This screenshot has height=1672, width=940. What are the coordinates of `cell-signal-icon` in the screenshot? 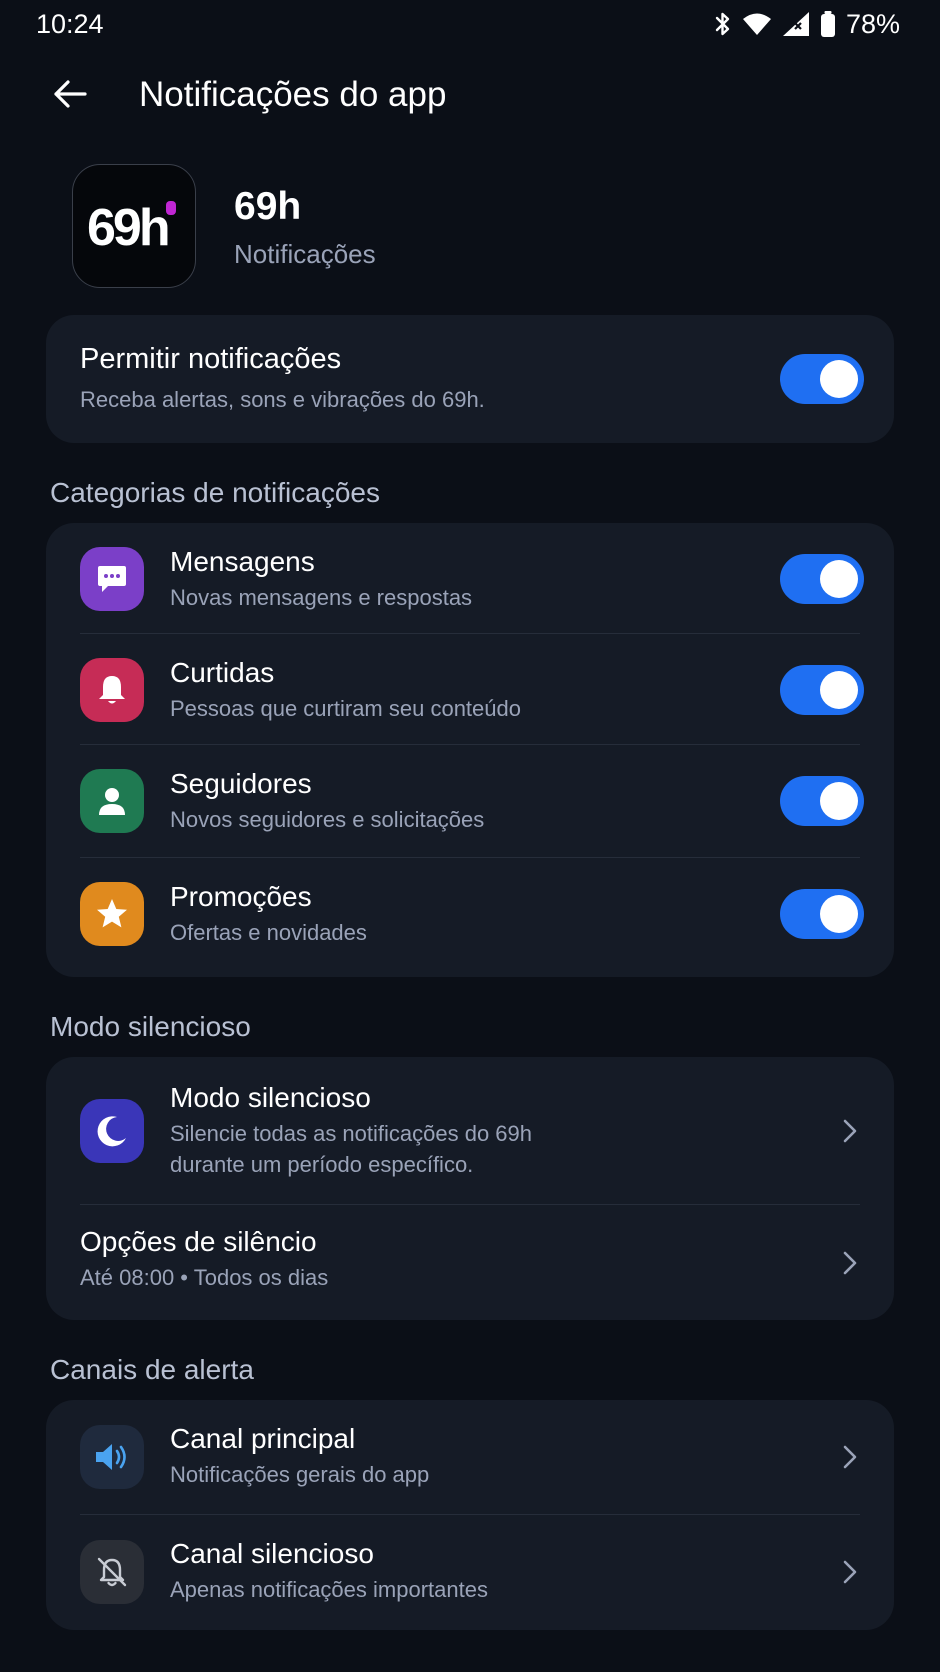 It's located at (796, 24).